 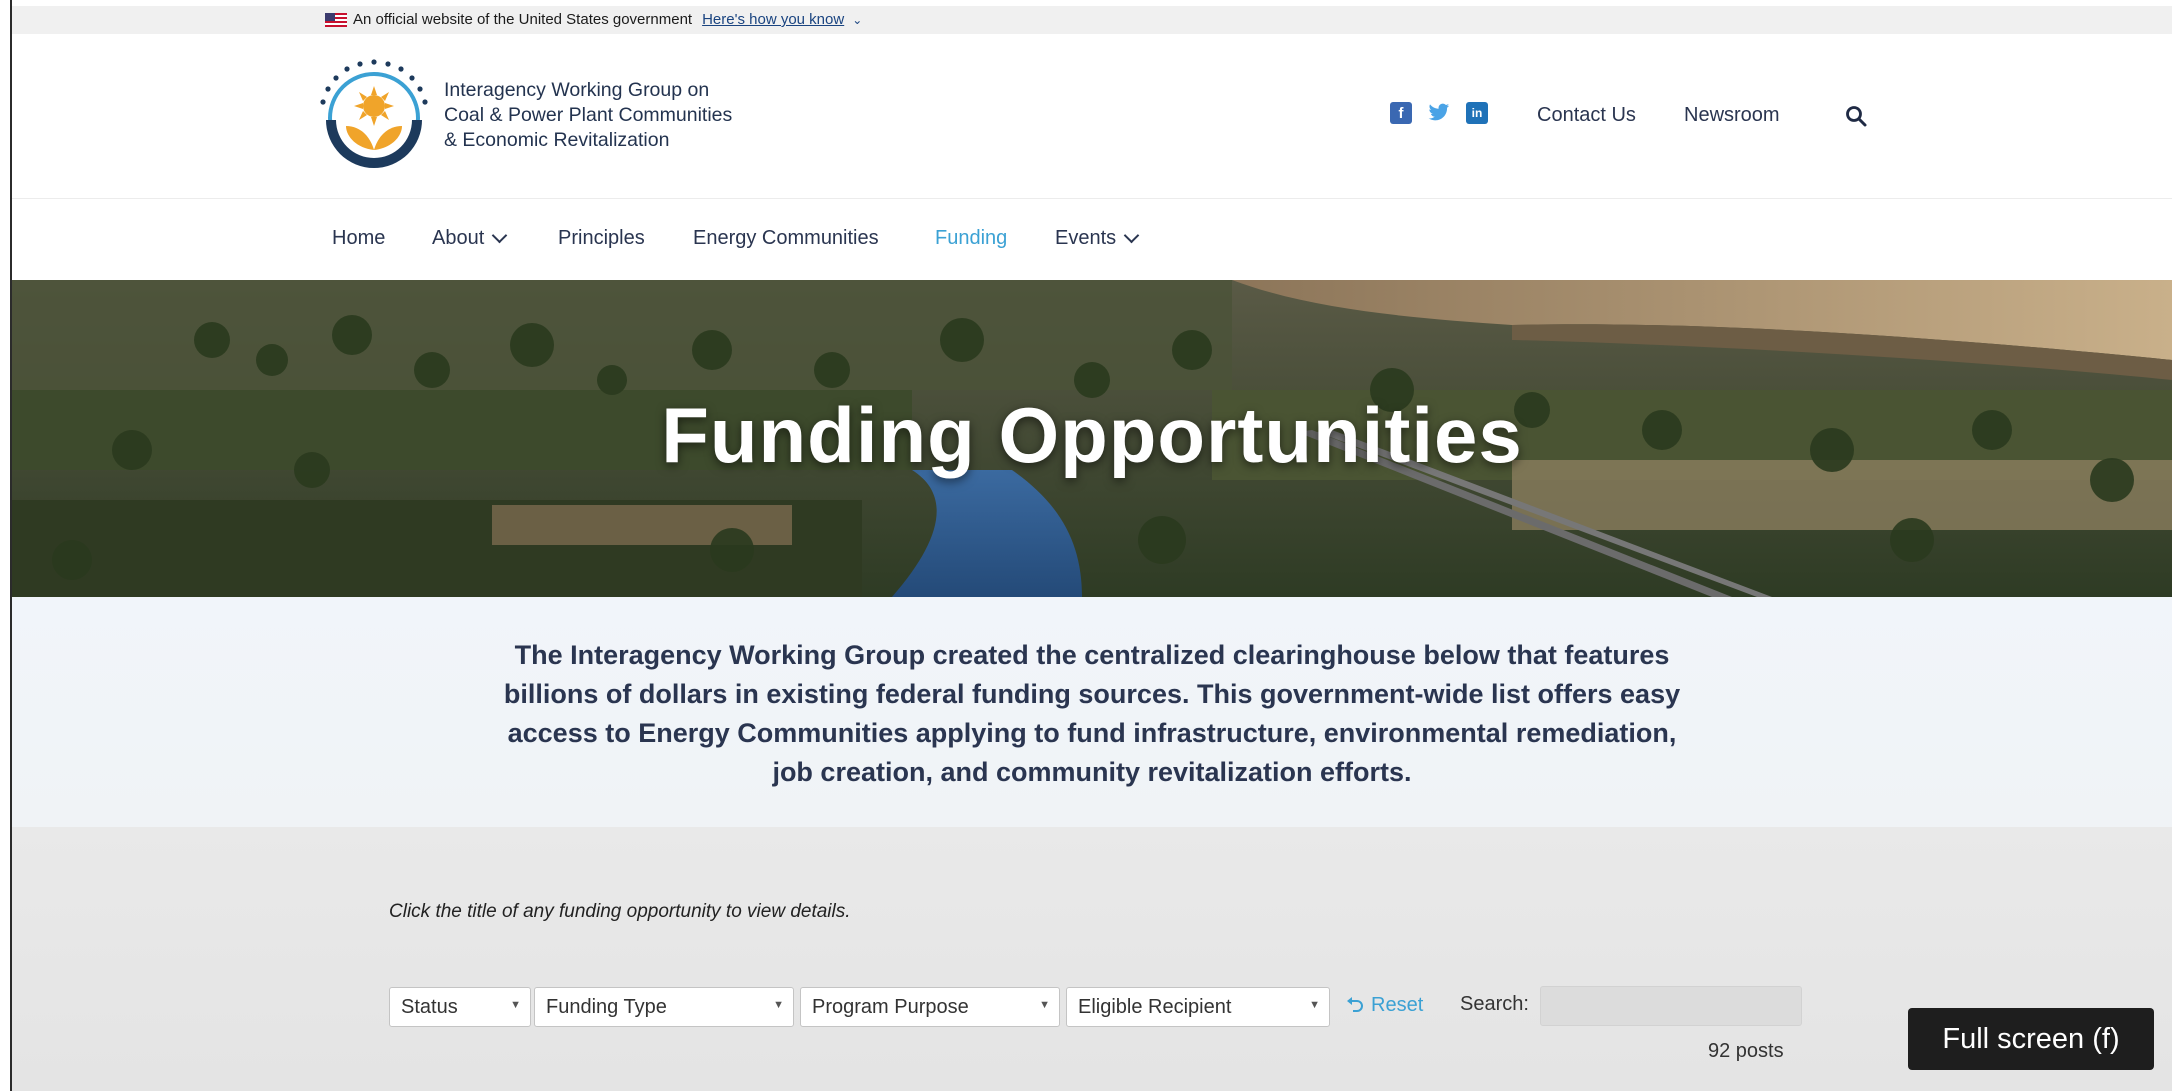 What do you see at coordinates (1494, 1004) in the screenshot?
I see `search-label: Search:` at bounding box center [1494, 1004].